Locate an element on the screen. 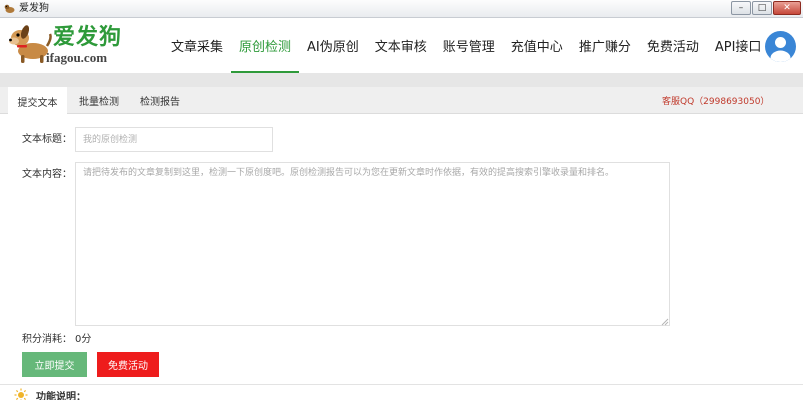 This screenshot has width=803, height=400. nav-label: 账号管理 is located at coordinates (468, 47).